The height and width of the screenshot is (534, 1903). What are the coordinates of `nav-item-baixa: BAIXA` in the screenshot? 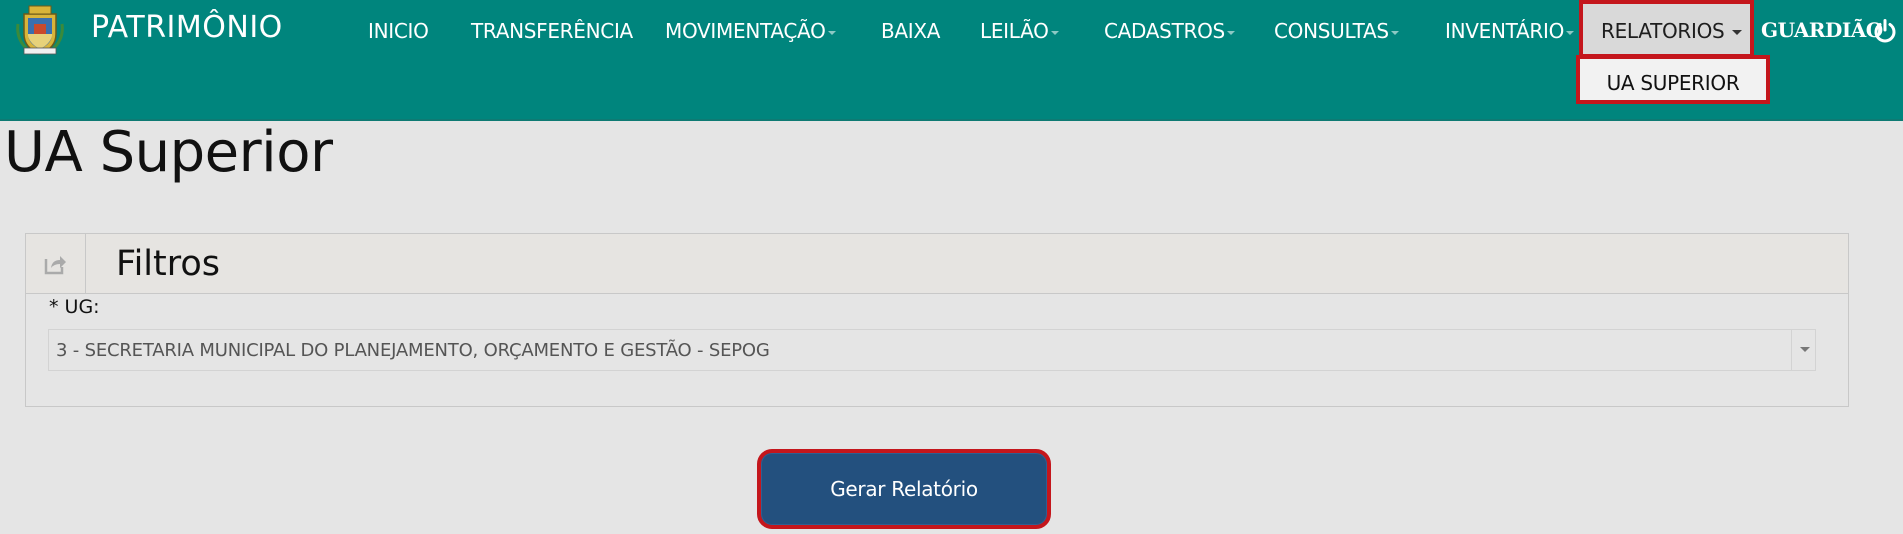 It's located at (910, 31).